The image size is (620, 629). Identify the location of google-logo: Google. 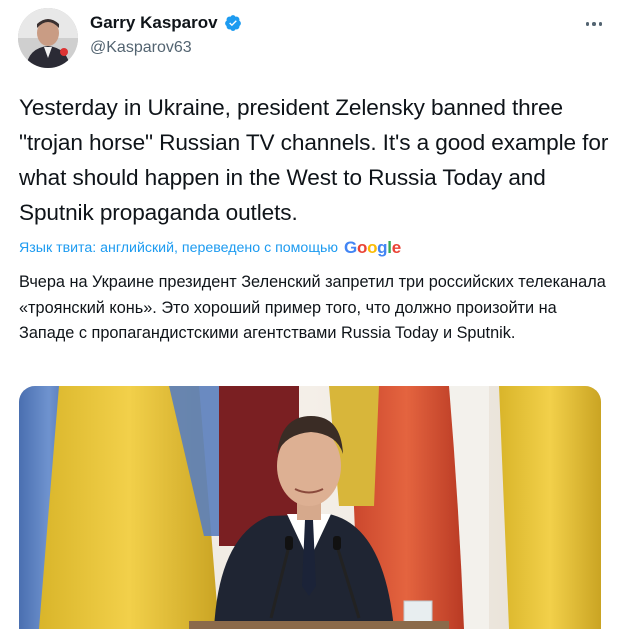
(372, 247).